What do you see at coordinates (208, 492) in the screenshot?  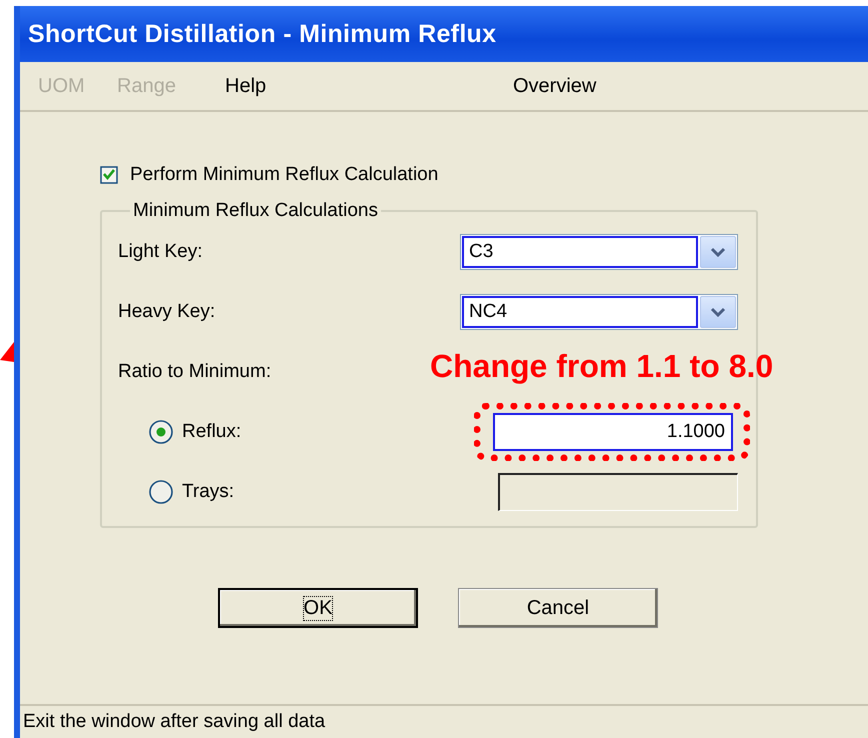 I see `radio-label: Trays:` at bounding box center [208, 492].